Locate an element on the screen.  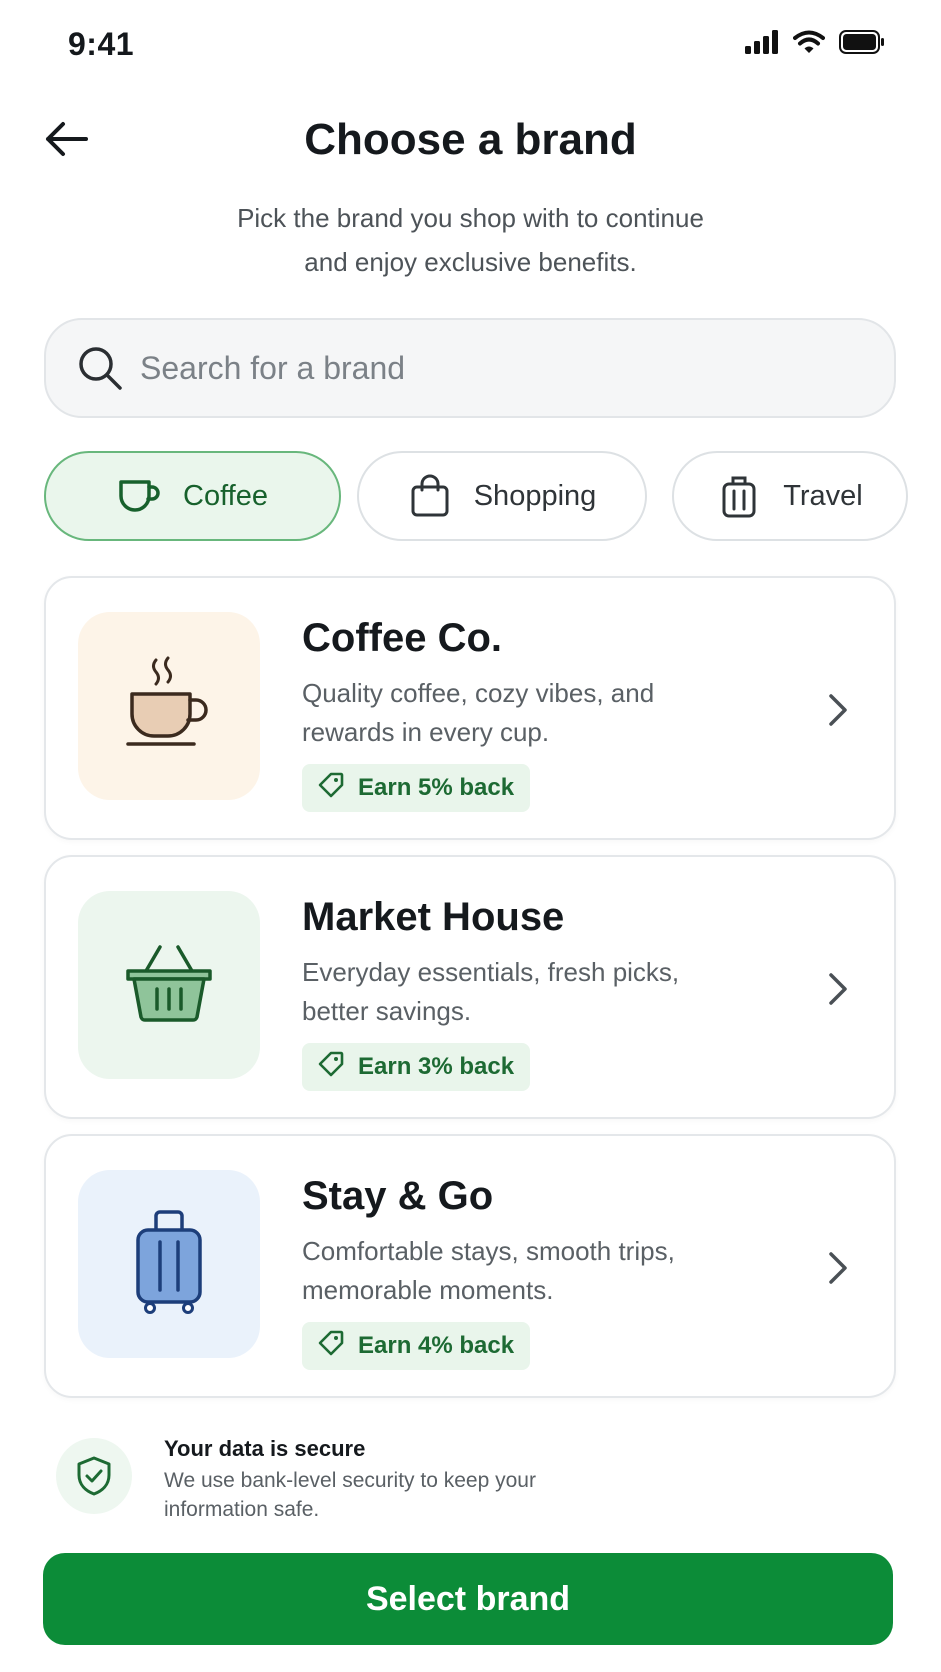
security-title: Your data is secure is located at coordinates (265, 1448).